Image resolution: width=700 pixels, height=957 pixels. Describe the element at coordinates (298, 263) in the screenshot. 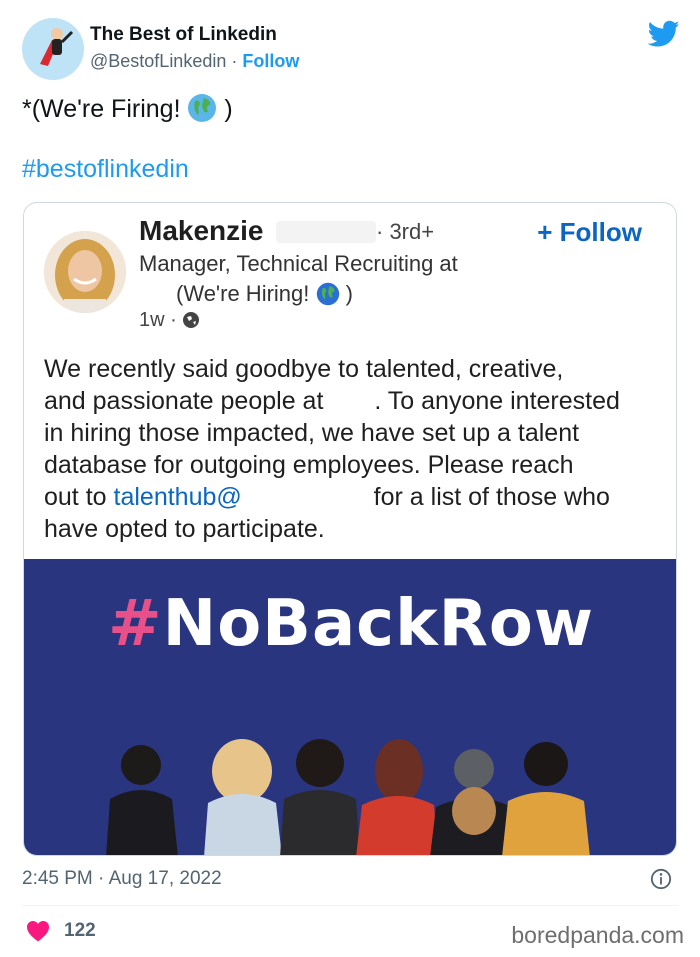

I see `linkedin-headline: Manager, Technical Recruiting at` at that location.